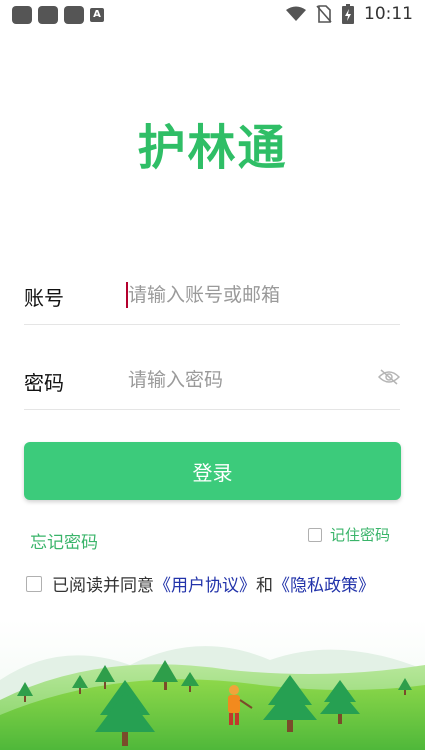 The image size is (425, 750). Describe the element at coordinates (34, 583) in the screenshot. I see `agree-checkbox` at that location.